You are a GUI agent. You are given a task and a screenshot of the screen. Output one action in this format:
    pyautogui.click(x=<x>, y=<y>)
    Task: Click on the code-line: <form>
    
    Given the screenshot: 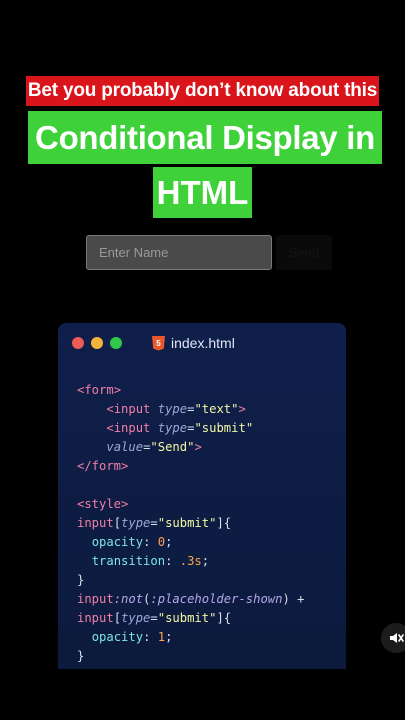 What is the action you would take?
    pyautogui.click(x=99, y=390)
    